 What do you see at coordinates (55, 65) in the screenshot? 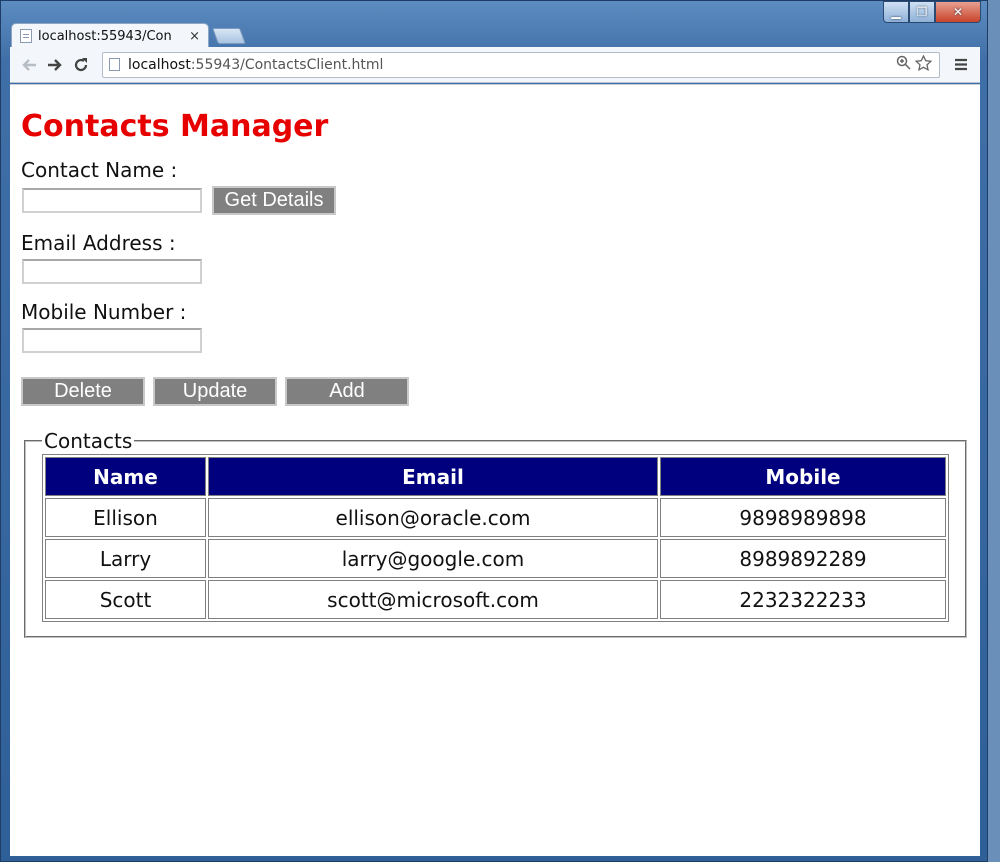
I see `forward-arrow-icon` at bounding box center [55, 65].